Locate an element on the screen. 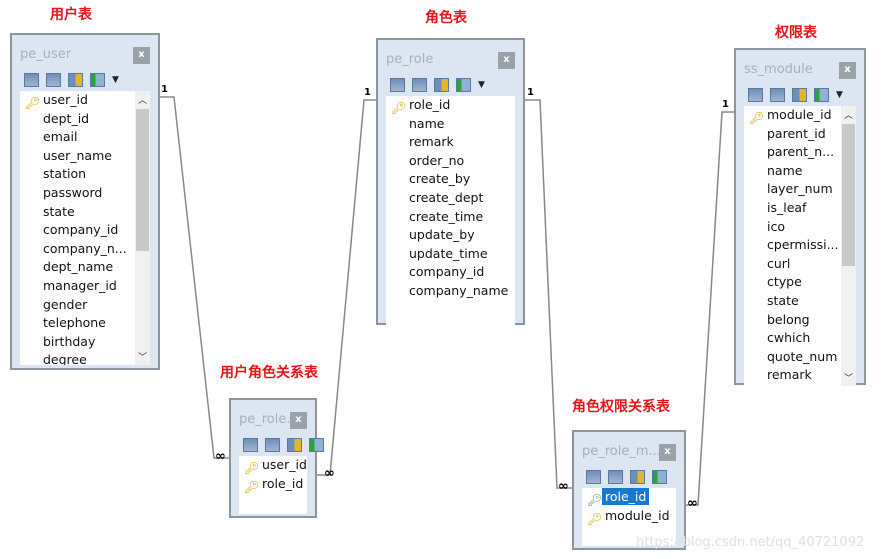  field-row: is_leaf is located at coordinates (800, 208).